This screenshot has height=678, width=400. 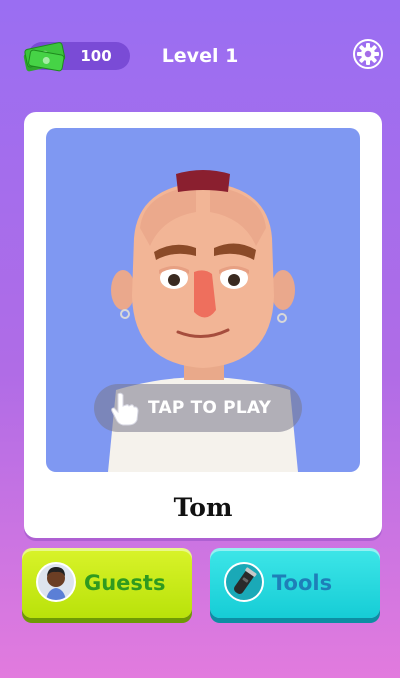 What do you see at coordinates (200, 56) in the screenshot?
I see `level-title: Level 1` at bounding box center [200, 56].